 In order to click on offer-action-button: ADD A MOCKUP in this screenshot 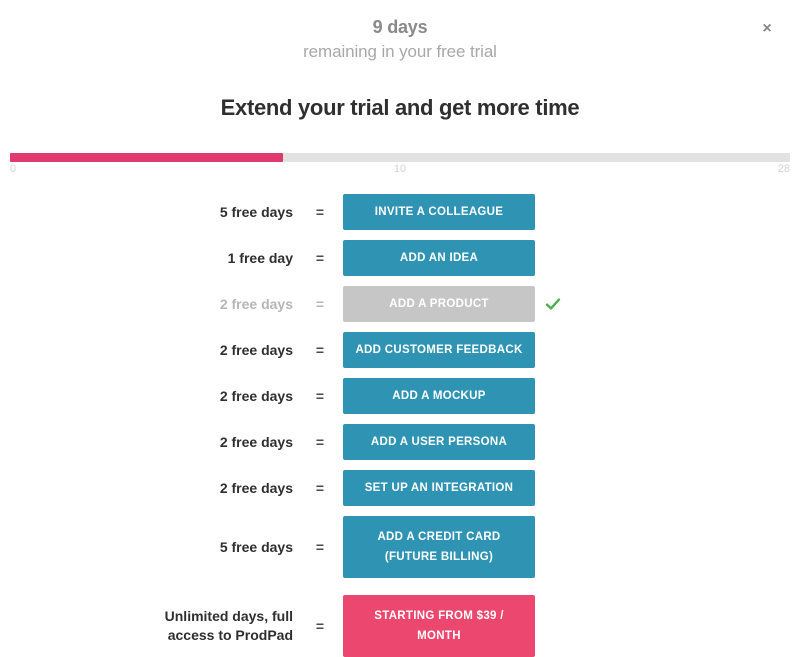, I will do `click(439, 396)`.